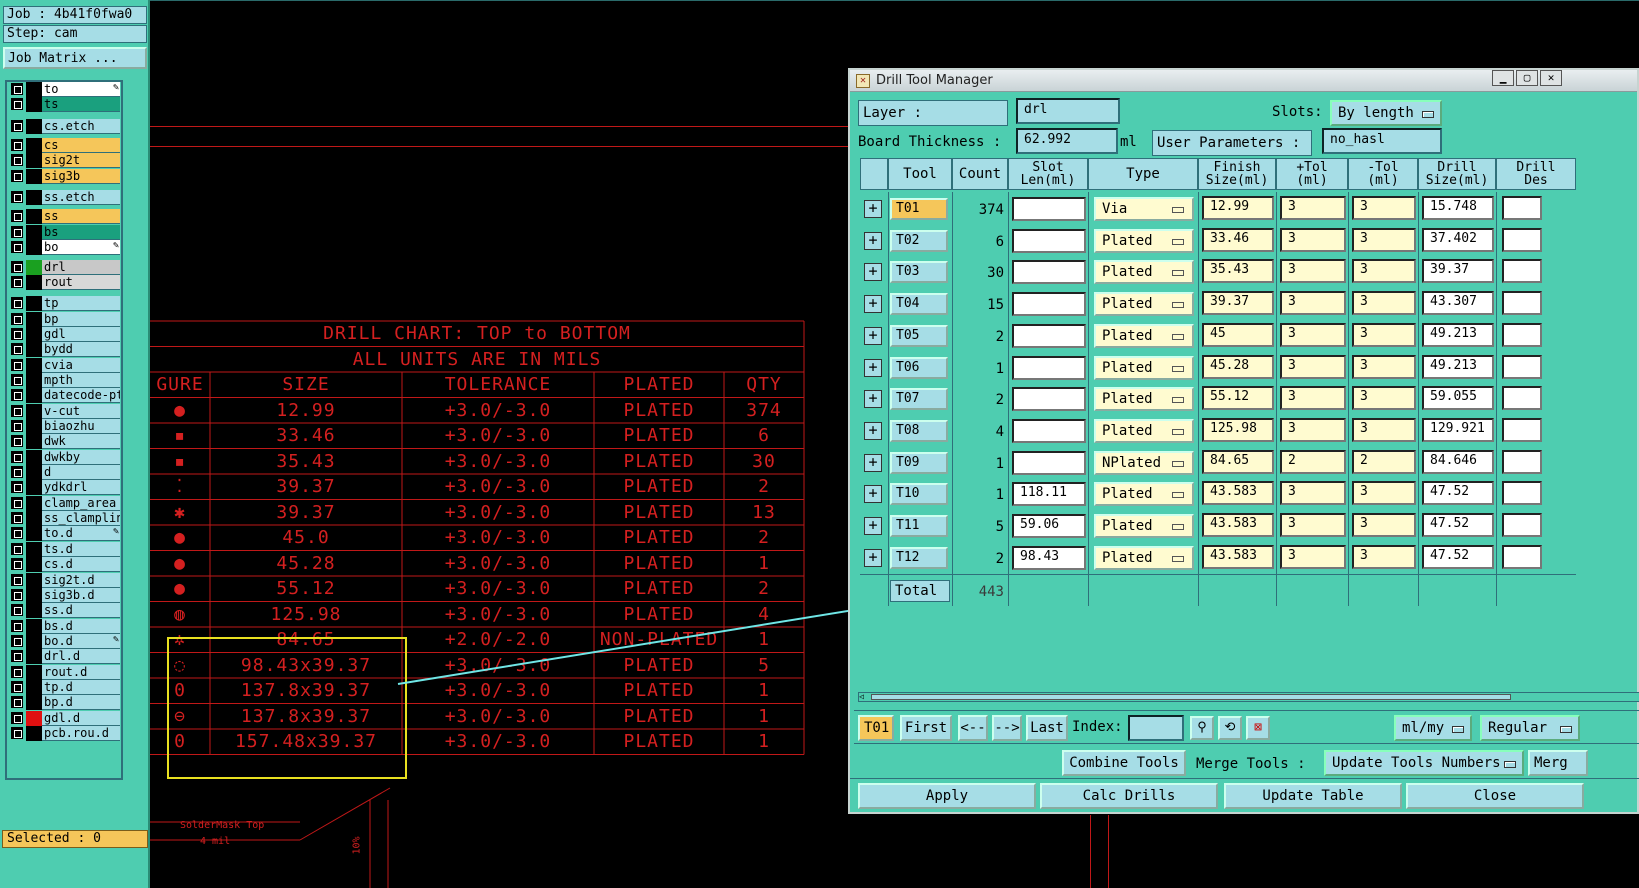  What do you see at coordinates (1238, 271) in the screenshot?
I see `finish-size-input: 35.43` at bounding box center [1238, 271].